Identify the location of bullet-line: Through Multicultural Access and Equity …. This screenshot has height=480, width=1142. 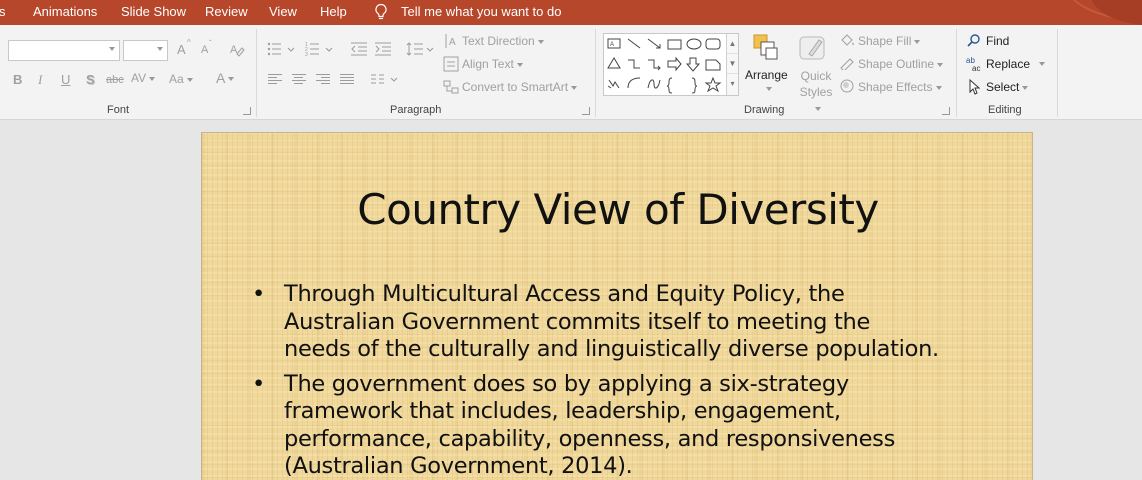
(564, 294).